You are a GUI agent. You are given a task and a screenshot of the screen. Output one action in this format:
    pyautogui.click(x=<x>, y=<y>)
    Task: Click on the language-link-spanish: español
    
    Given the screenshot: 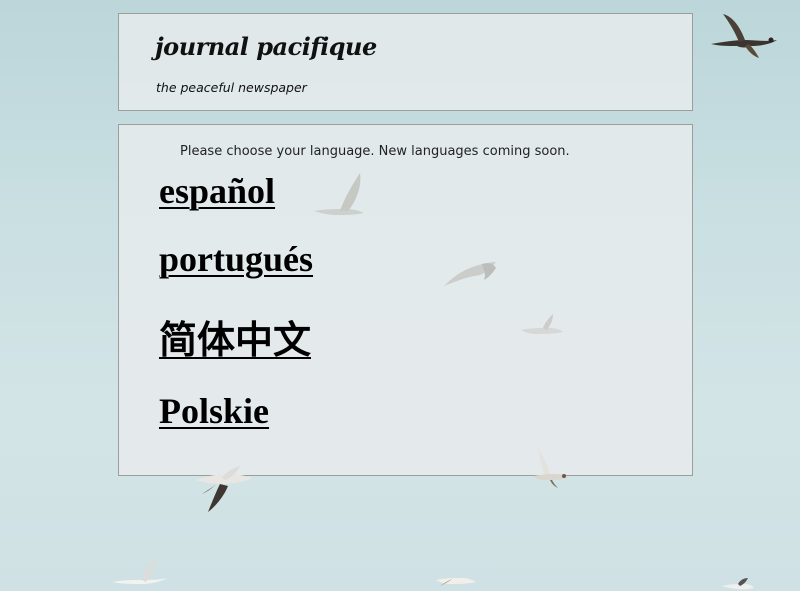 What is the action you would take?
    pyautogui.click(x=217, y=191)
    